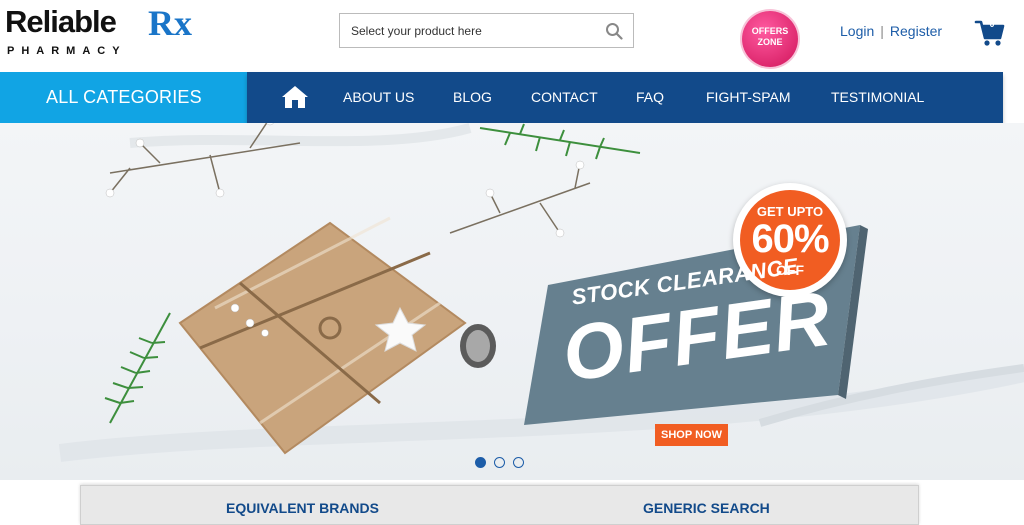 This screenshot has width=1024, height=525. Describe the element at coordinates (499, 505) in the screenshot. I see `search-tabs-panel: EQUIVALENT BRANDS GENERIC SEARCH` at that location.